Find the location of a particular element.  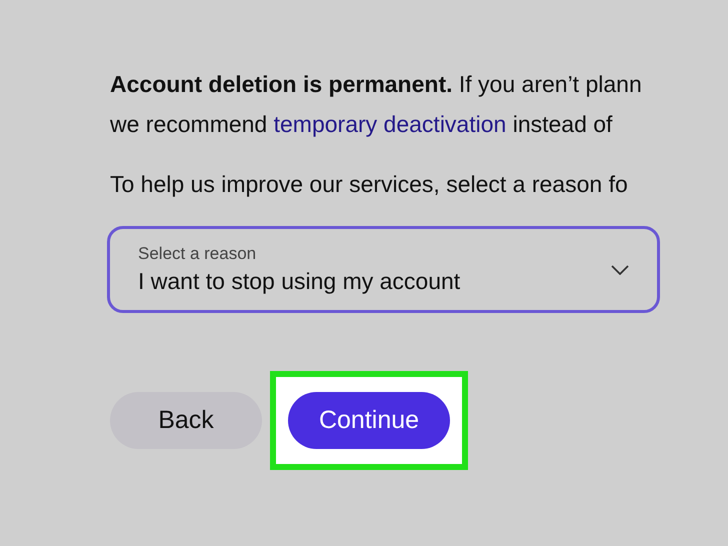

reason-prompt: To help us improve our services, select a reason fo is located at coordinates (369, 184).